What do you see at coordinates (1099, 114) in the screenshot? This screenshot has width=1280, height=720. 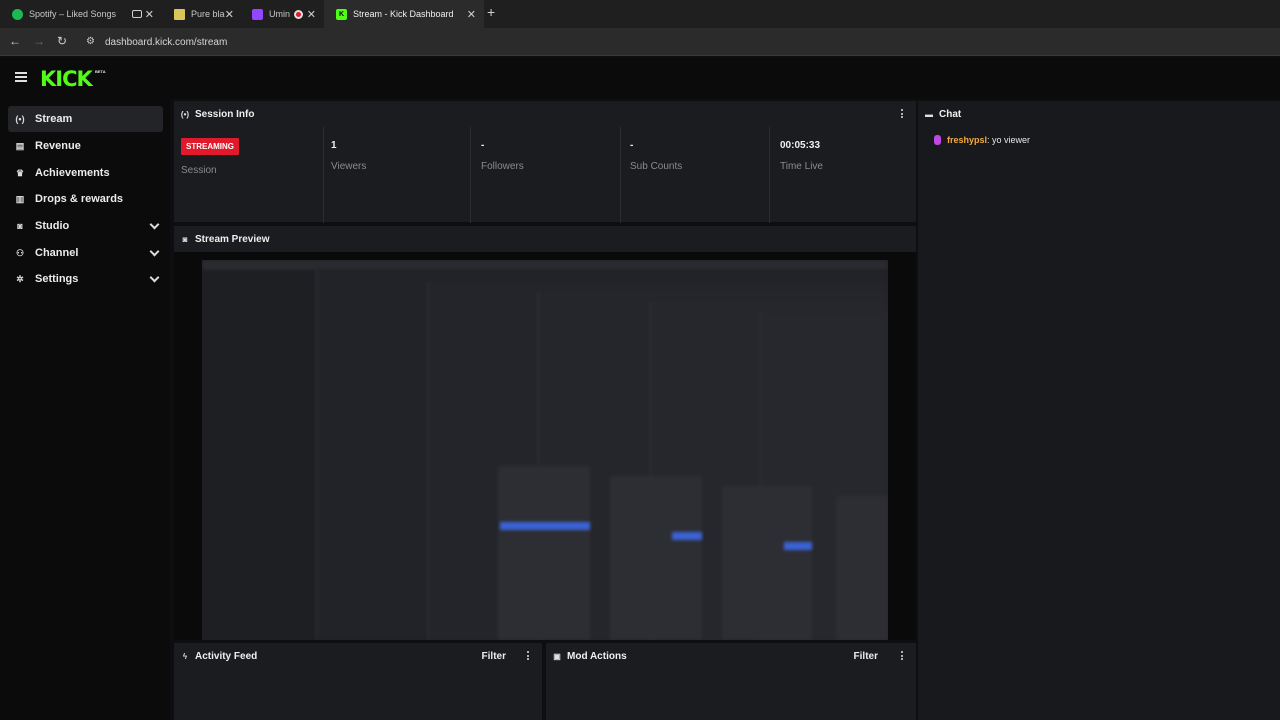 I see `chat-header: ▬ Chat` at bounding box center [1099, 114].